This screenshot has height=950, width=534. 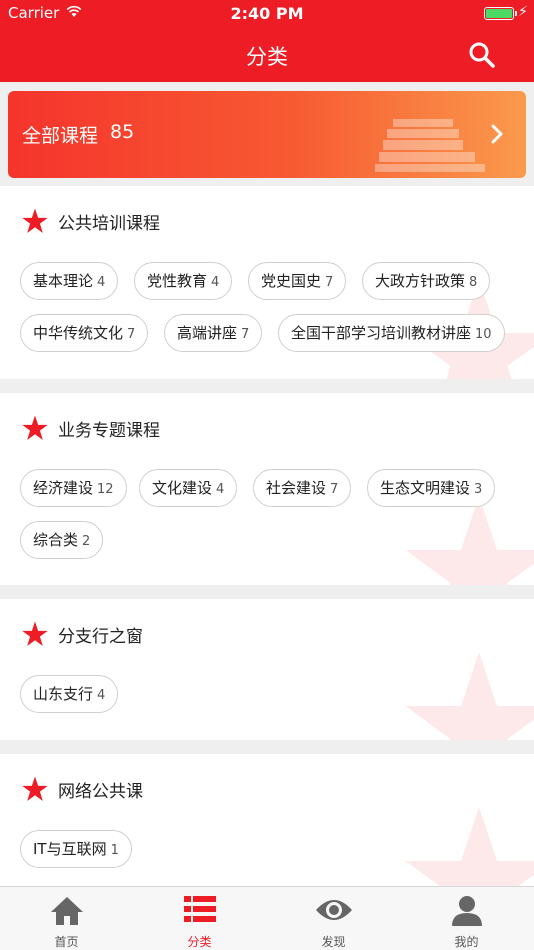 I want to click on tag-label: 大政方针政策, so click(x=420, y=281).